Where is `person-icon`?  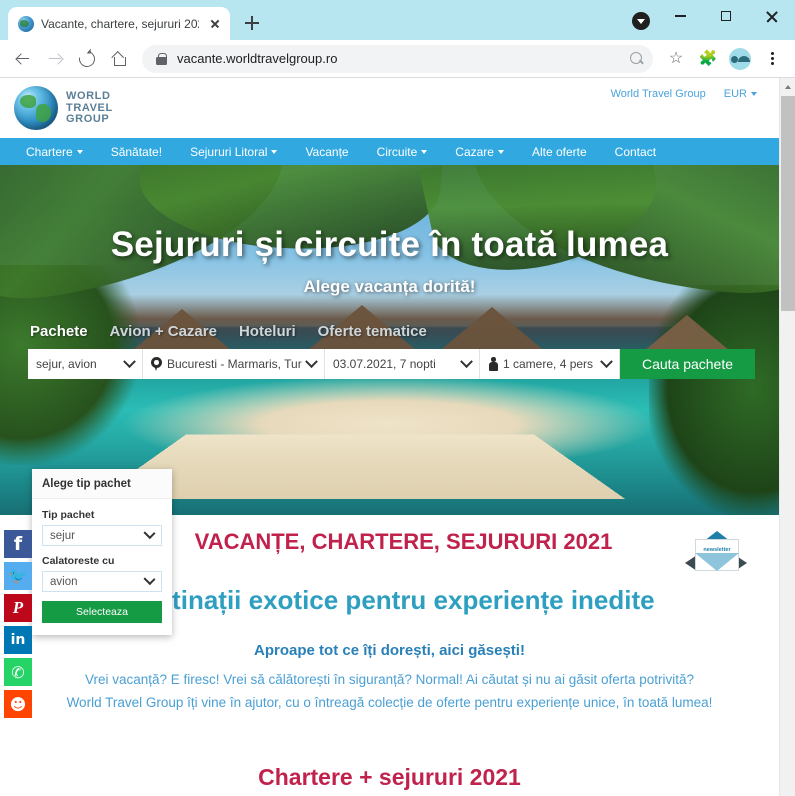 person-icon is located at coordinates (493, 364).